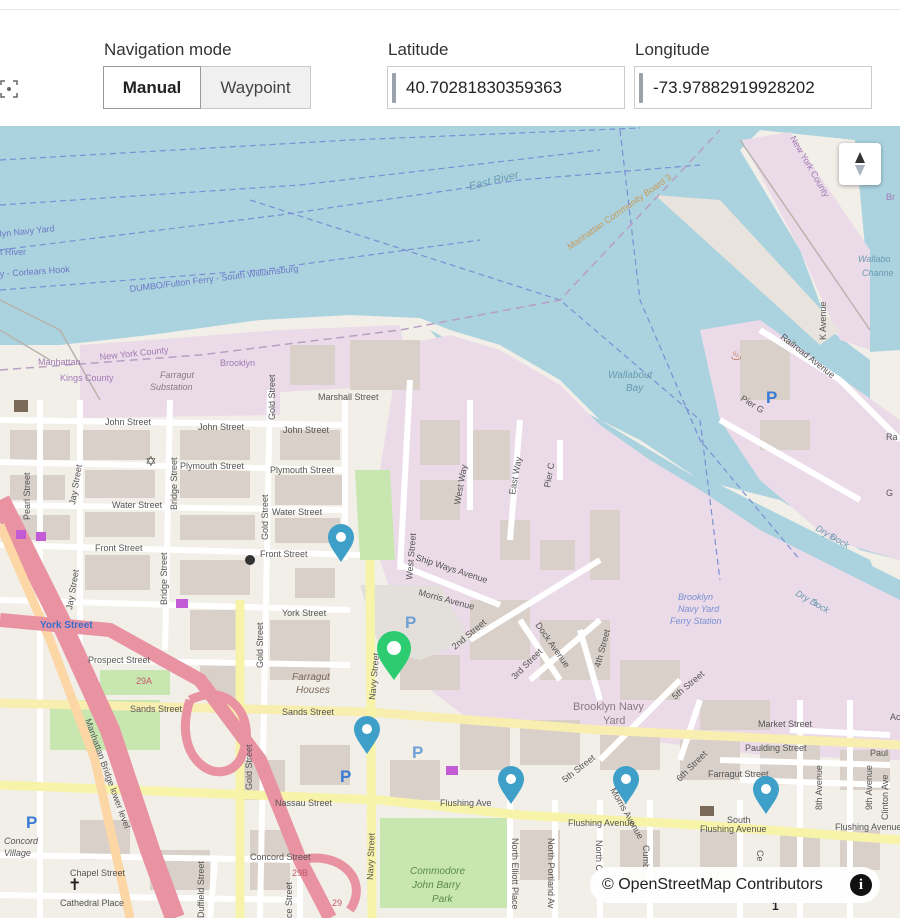  What do you see at coordinates (885, 797) in the screenshot?
I see `label-clinton-ave: Clinton Ave` at bounding box center [885, 797].